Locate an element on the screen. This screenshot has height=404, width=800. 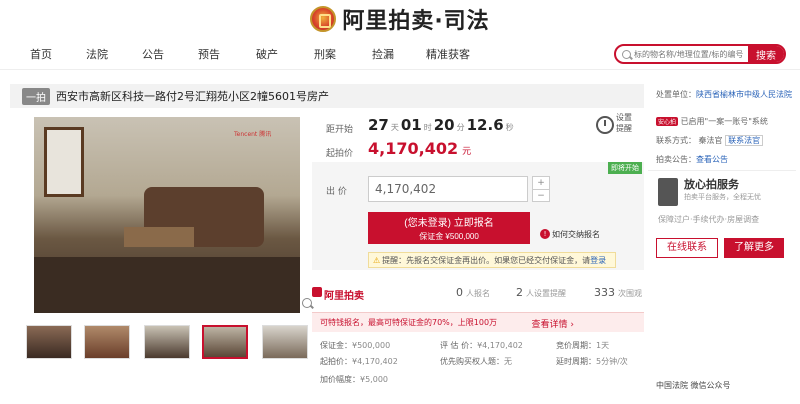
cycle-value: 1天 is located at coordinates (603, 345).